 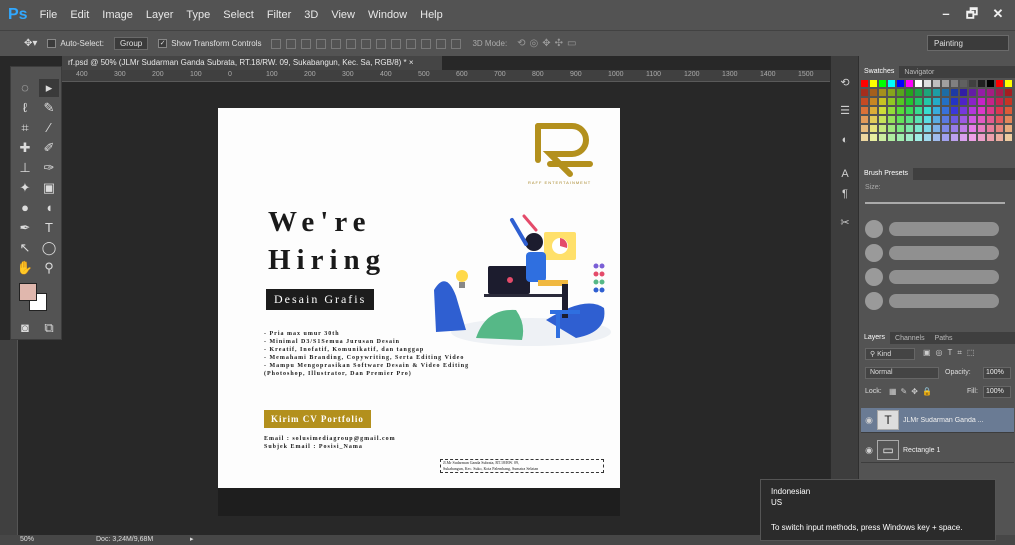 What do you see at coordinates (886, 174) in the screenshot?
I see `tab-brush-presets: Brush Presets` at bounding box center [886, 174].